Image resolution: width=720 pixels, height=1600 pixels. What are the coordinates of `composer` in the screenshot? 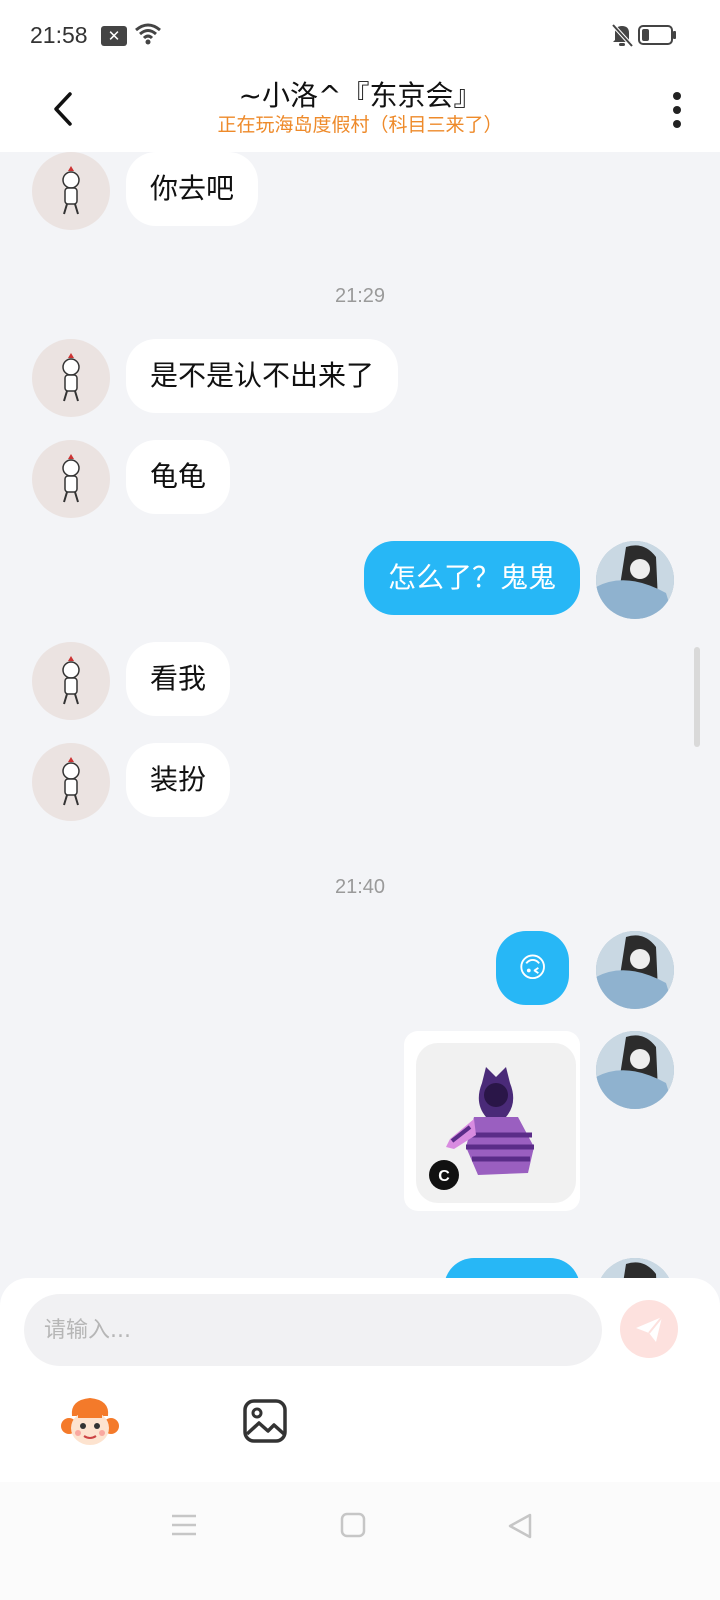 It's located at (360, 1380).